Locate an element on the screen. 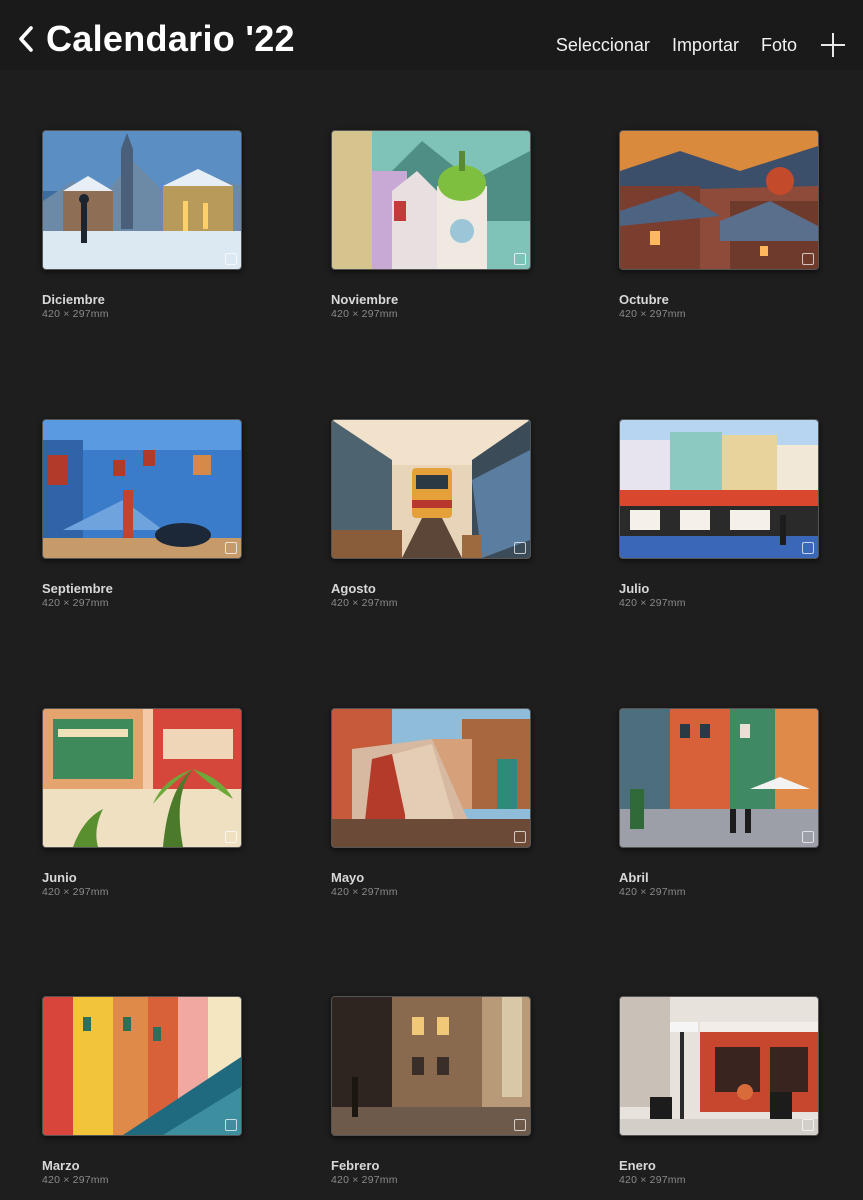 This screenshot has height=1200, width=863. artwork-card-mayo: Mayo 420 × 297mm is located at coordinates (431, 803).